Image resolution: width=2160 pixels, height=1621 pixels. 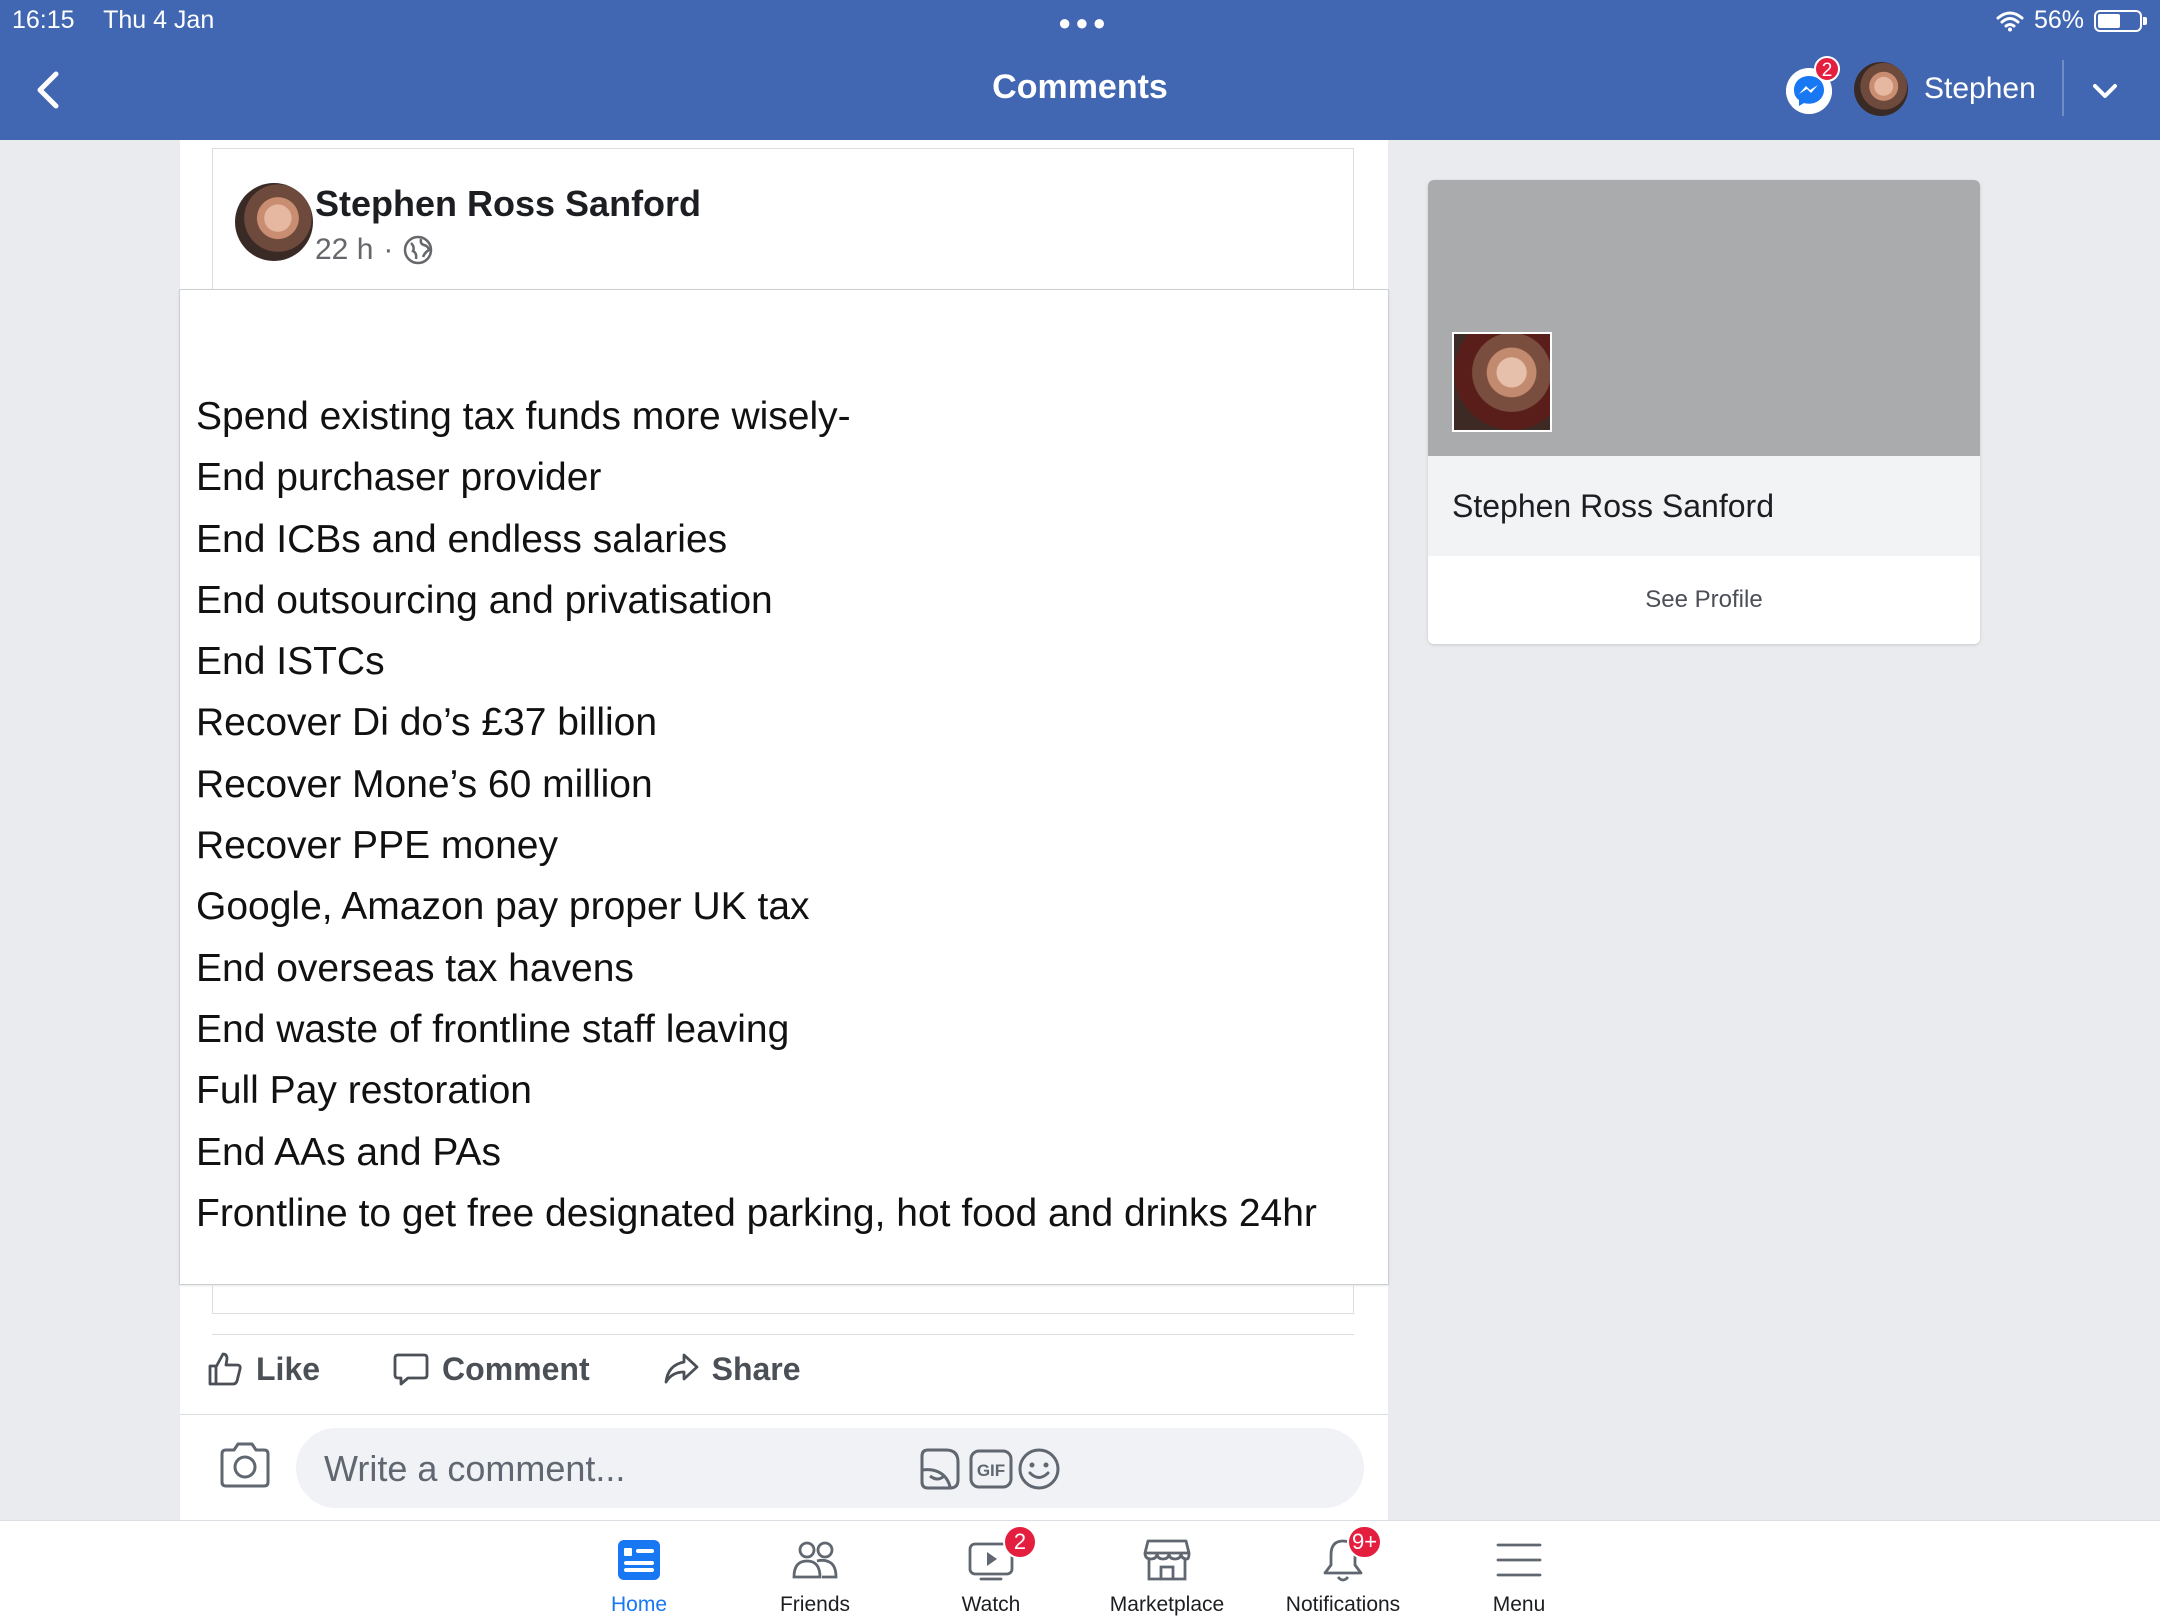 I want to click on post-actions: Like Comment Share, so click(x=539, y=1369).